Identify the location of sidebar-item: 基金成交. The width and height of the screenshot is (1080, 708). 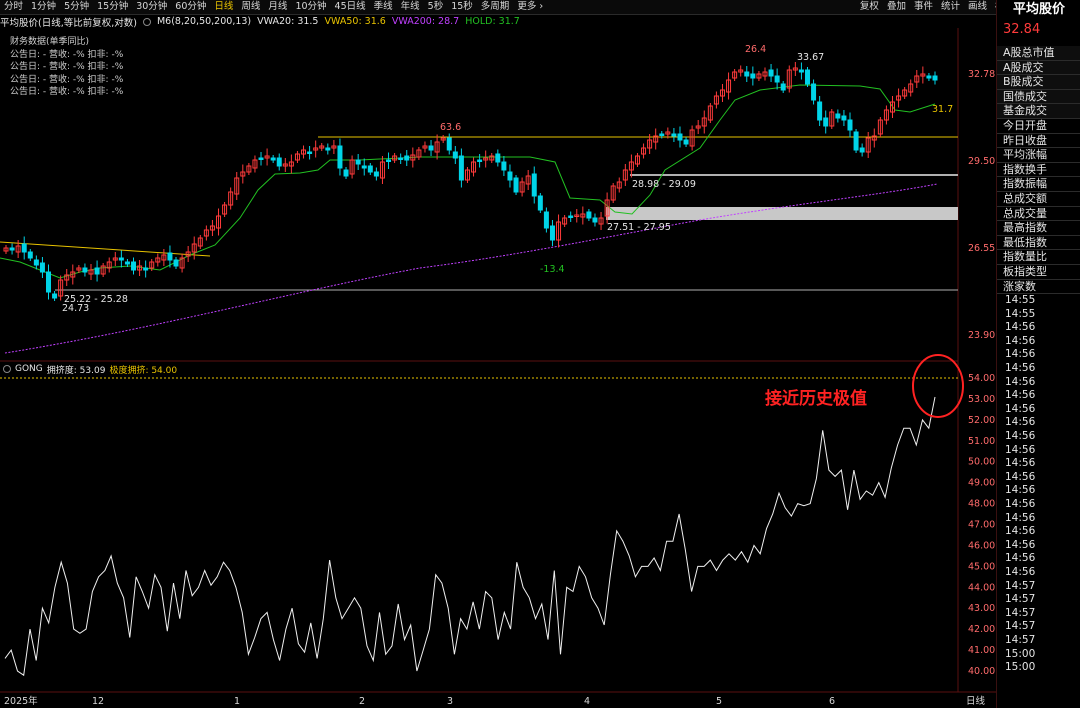
(1038, 111).